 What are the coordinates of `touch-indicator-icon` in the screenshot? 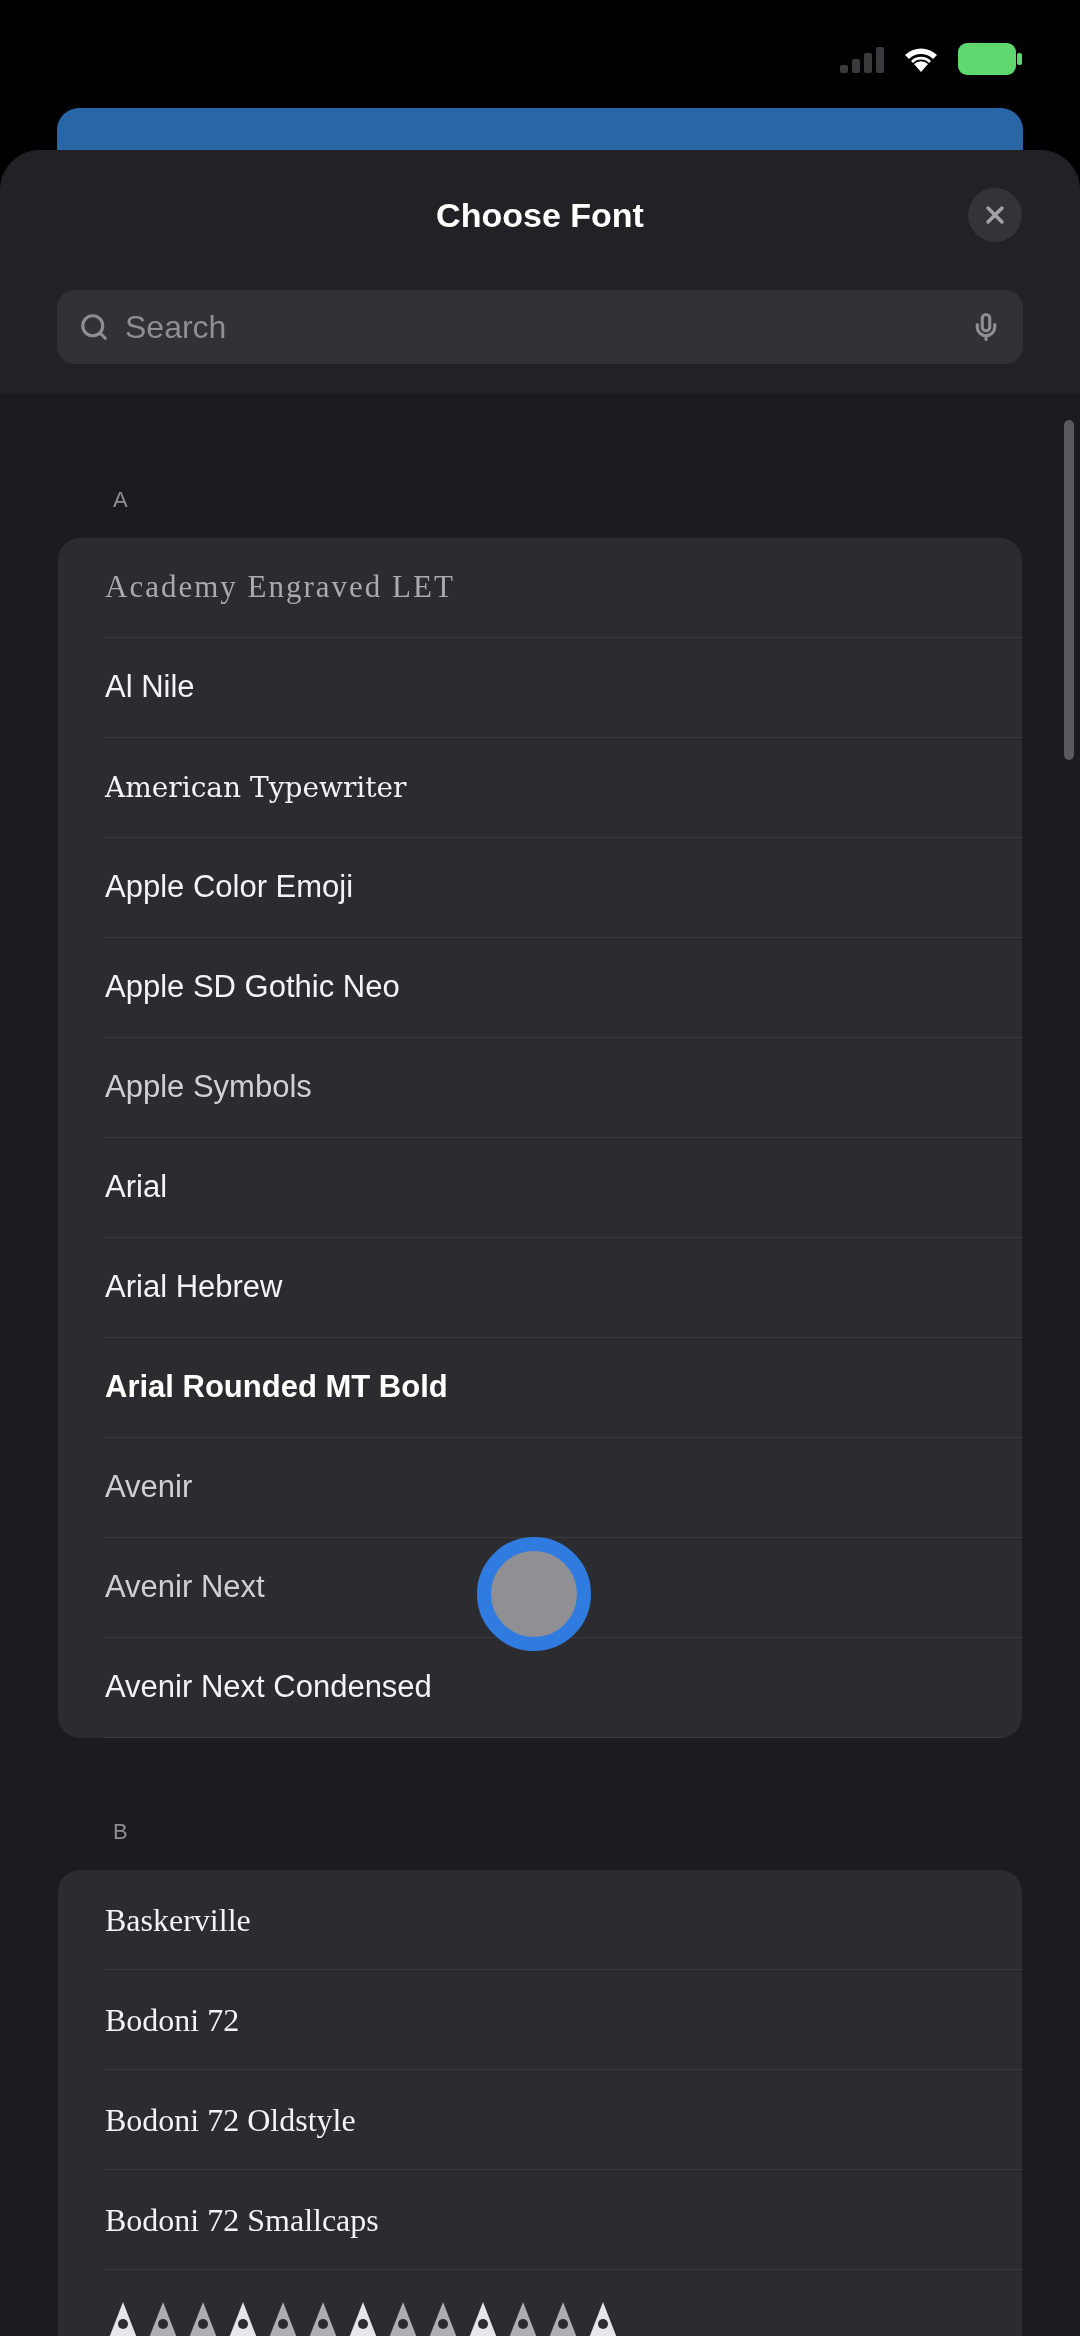 It's located at (534, 1594).